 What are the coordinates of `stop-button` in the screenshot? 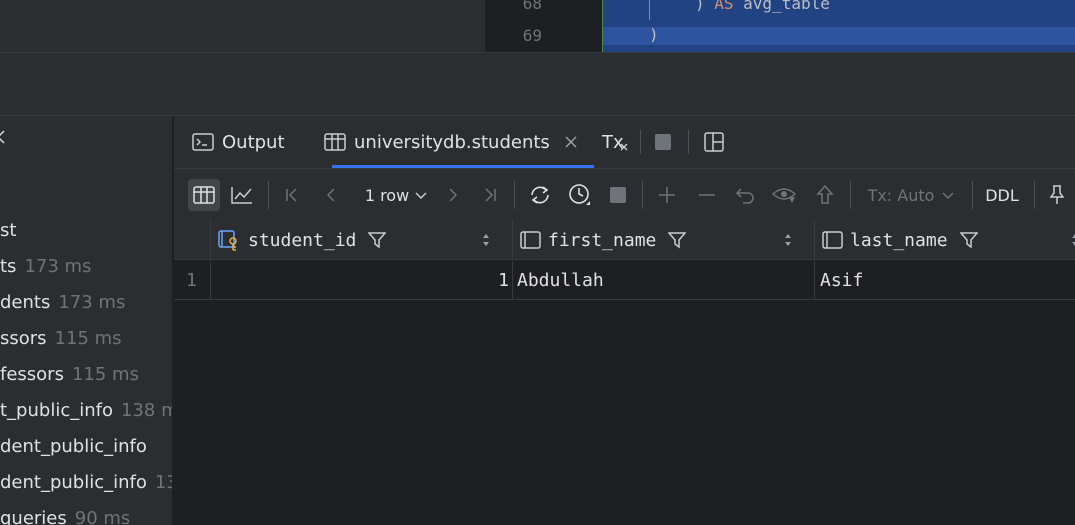 It's located at (667, 142).